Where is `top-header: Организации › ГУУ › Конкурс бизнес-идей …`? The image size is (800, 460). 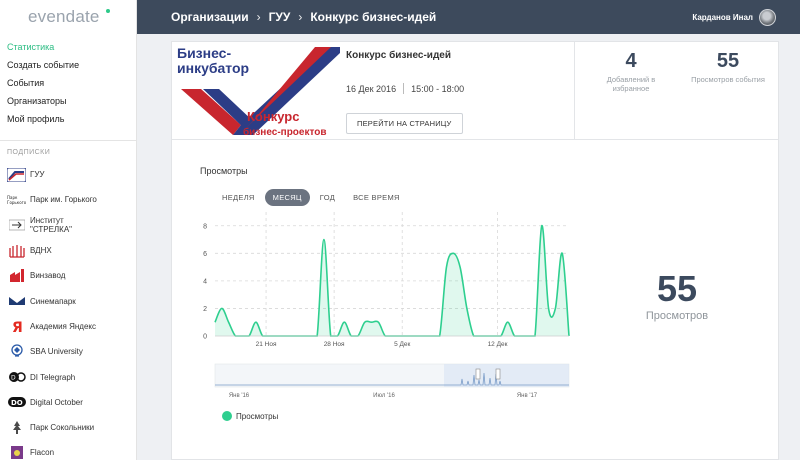 top-header: Организации › ГУУ › Конкурс бизнес-идей … is located at coordinates (468, 17).